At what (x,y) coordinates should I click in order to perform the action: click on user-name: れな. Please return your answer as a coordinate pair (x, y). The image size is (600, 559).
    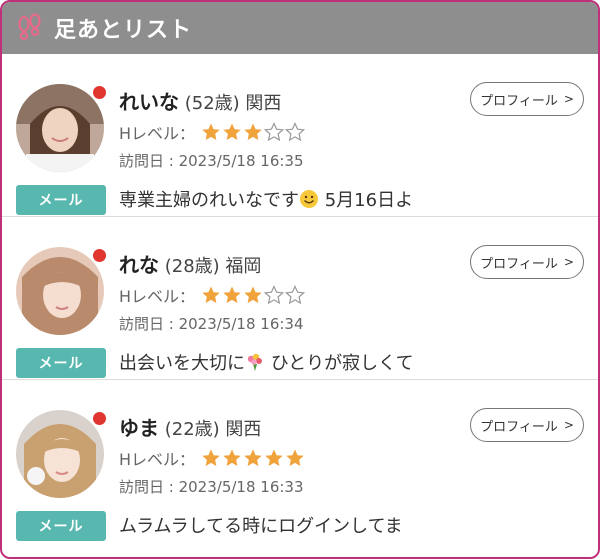
    Looking at the image, I should click on (139, 265).